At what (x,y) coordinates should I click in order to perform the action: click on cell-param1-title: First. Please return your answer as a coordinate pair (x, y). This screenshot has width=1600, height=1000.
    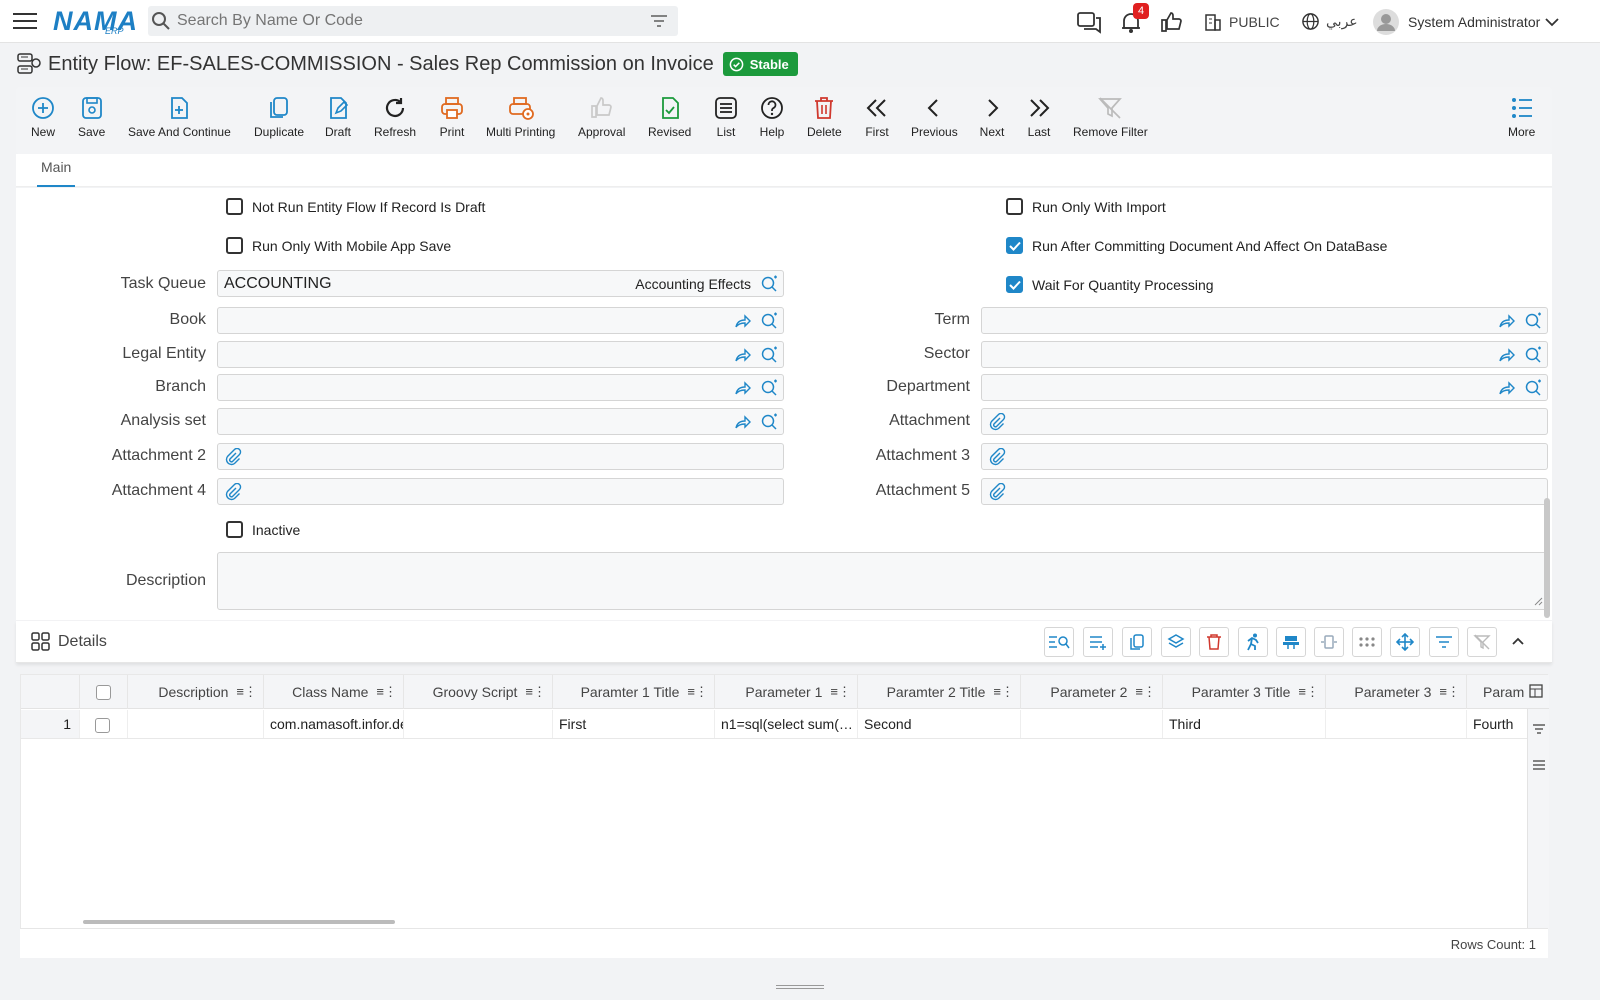
    Looking at the image, I should click on (634, 724).